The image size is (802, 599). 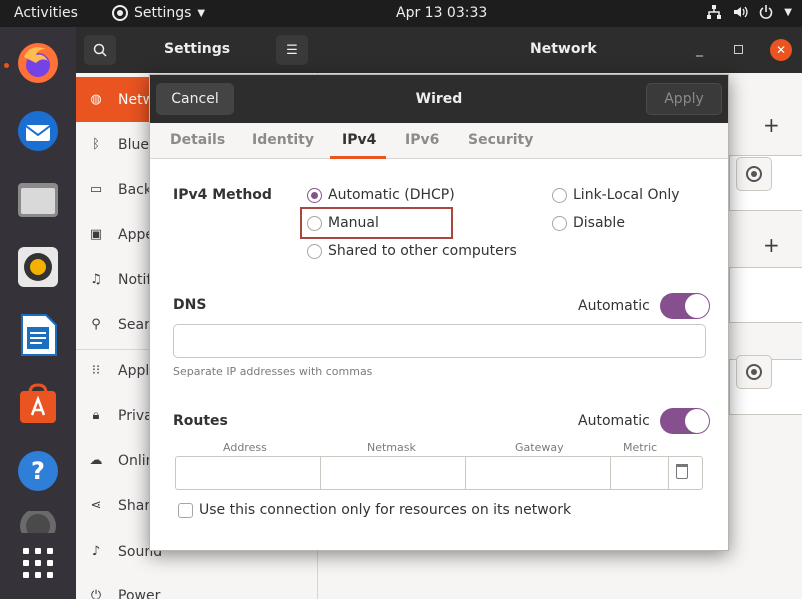 I want to click on column-header-metric: Metric, so click(x=640, y=447).